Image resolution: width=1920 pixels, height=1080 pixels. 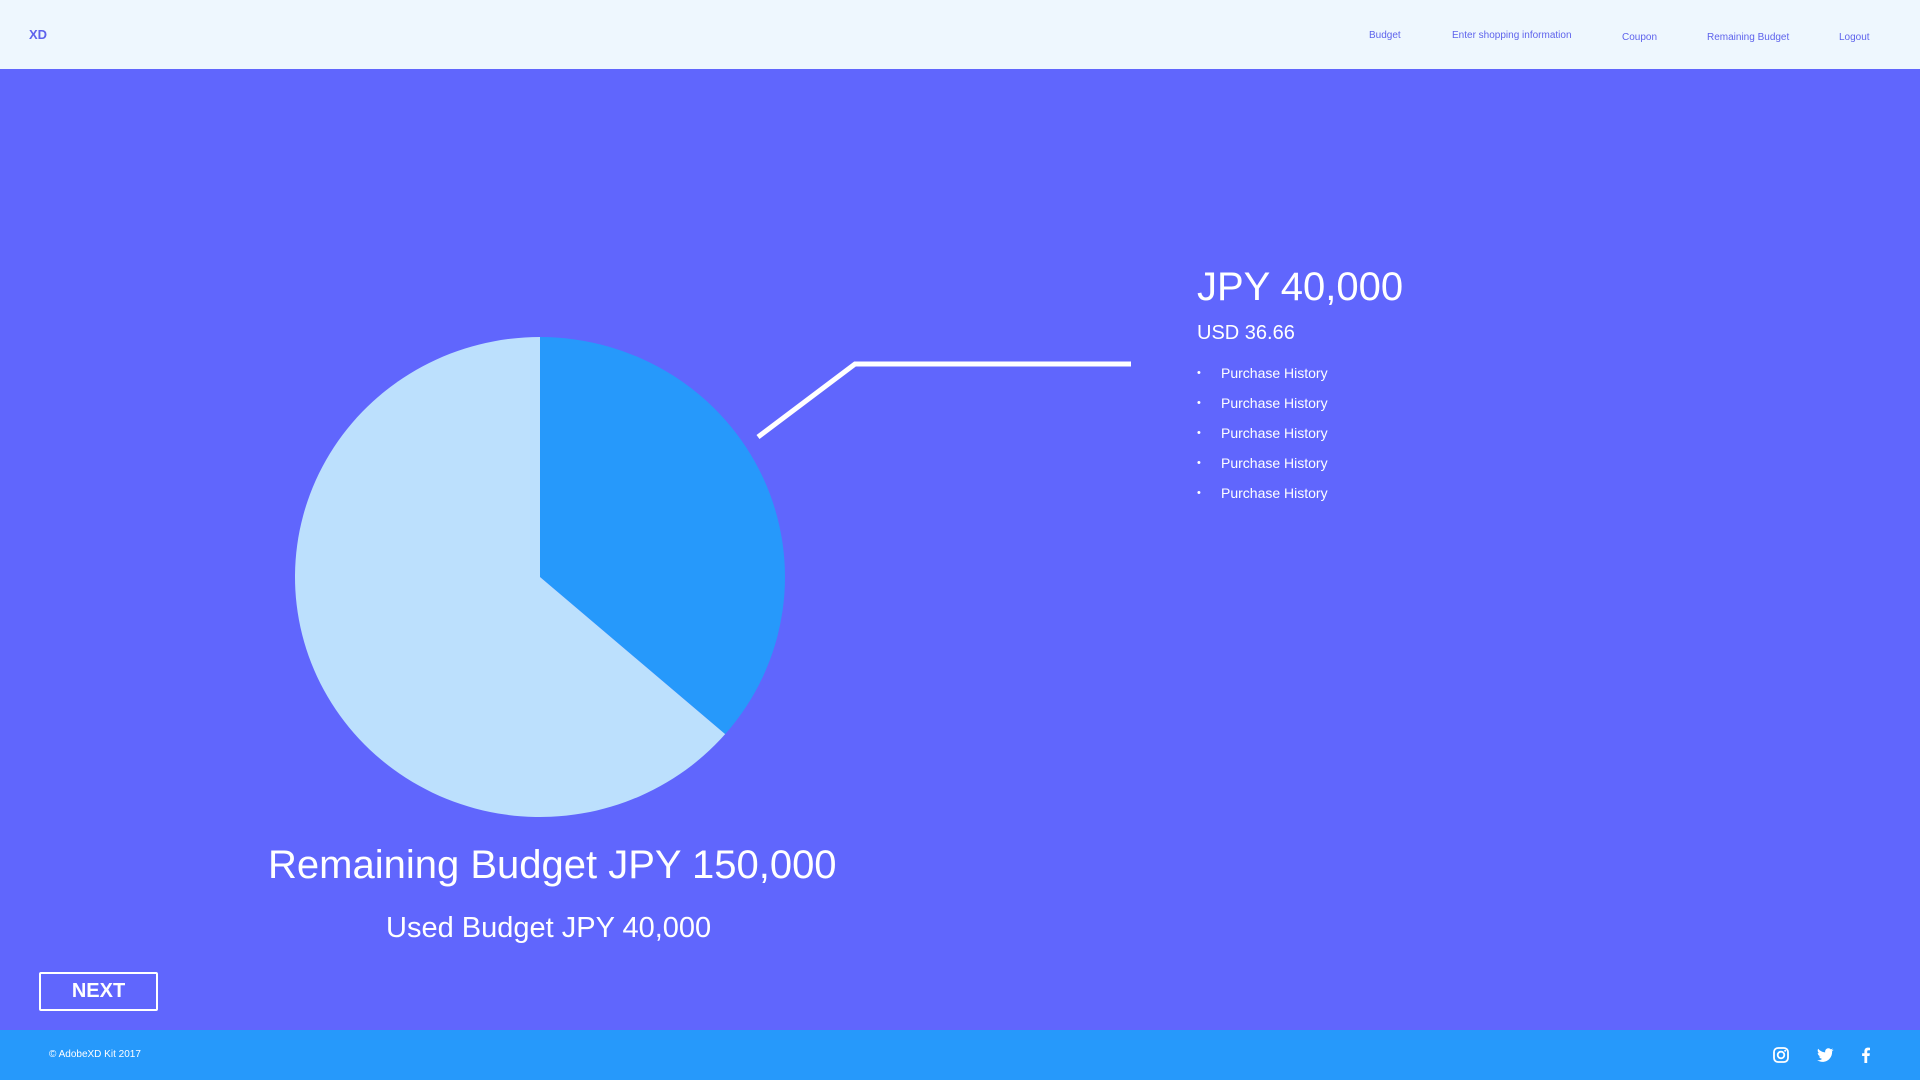 I want to click on twitter-icon, so click(x=1825, y=1055).